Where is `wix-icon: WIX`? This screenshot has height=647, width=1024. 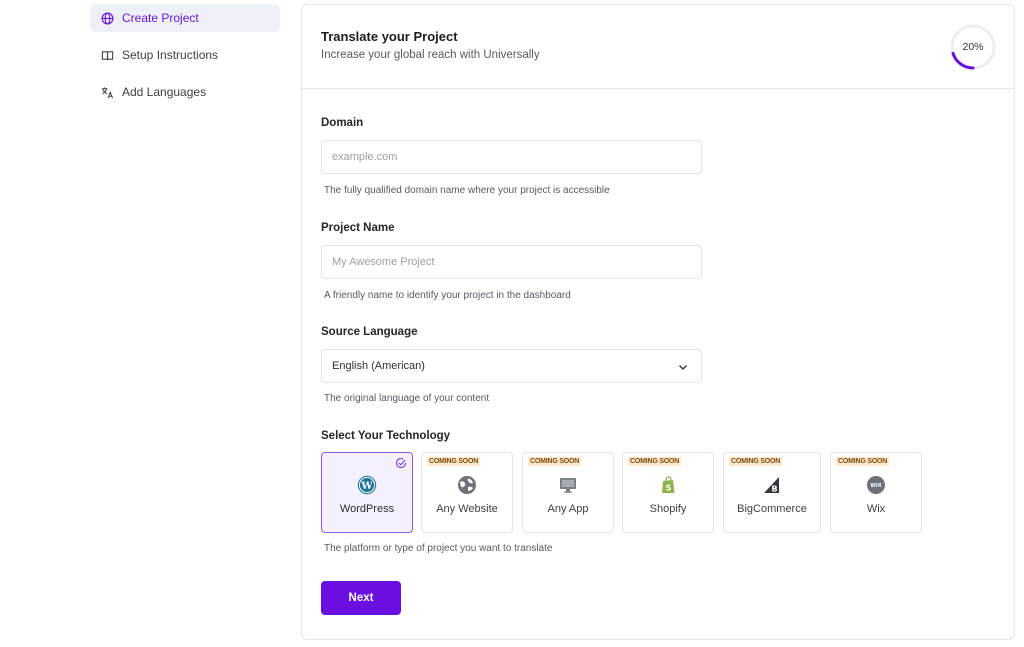 wix-icon: WIX is located at coordinates (876, 485).